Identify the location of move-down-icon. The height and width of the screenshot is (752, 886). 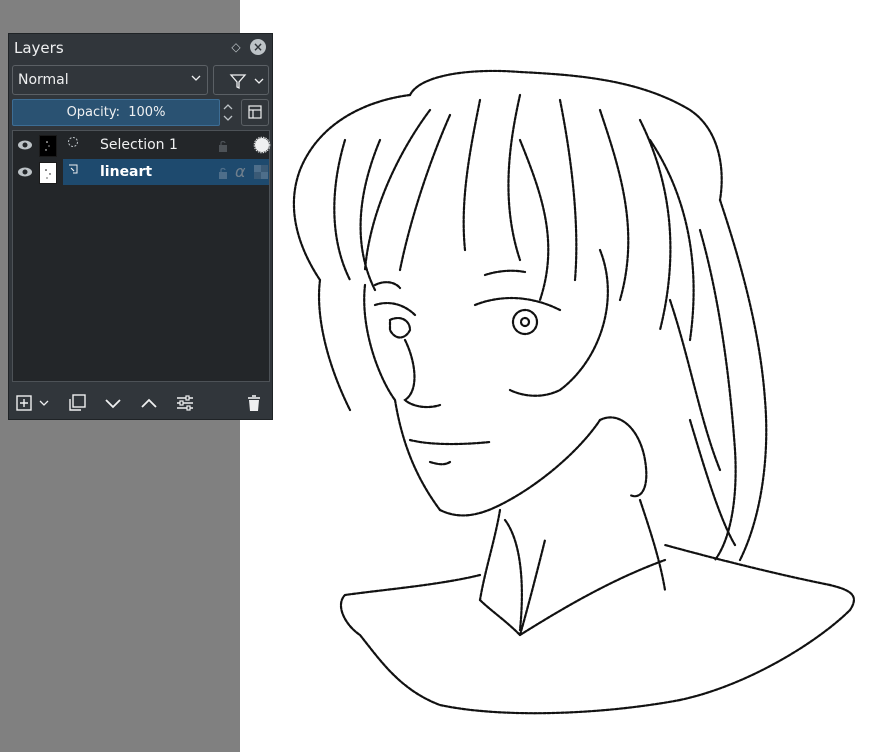
(113, 403).